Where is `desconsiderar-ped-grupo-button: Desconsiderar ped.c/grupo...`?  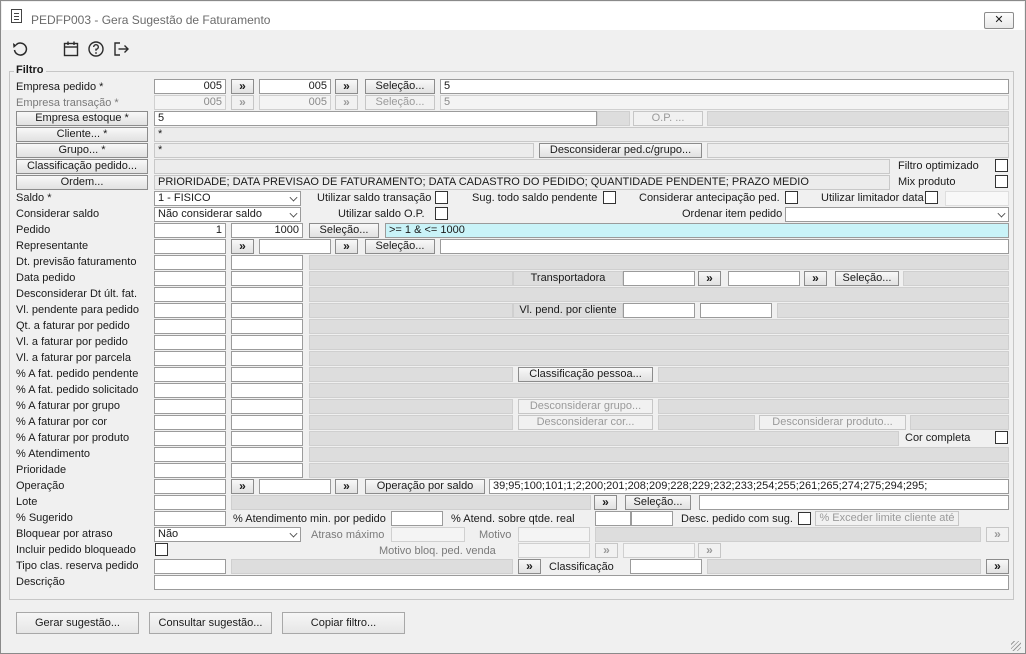
desconsiderar-ped-grupo-button: Desconsiderar ped.c/grupo... is located at coordinates (620, 150).